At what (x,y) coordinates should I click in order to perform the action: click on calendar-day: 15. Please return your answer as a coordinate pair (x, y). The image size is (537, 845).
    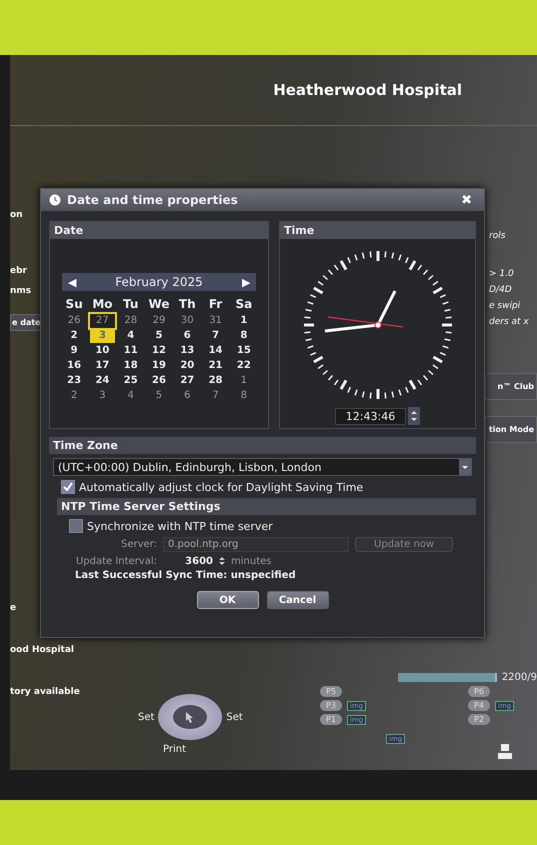
    Looking at the image, I should click on (244, 351).